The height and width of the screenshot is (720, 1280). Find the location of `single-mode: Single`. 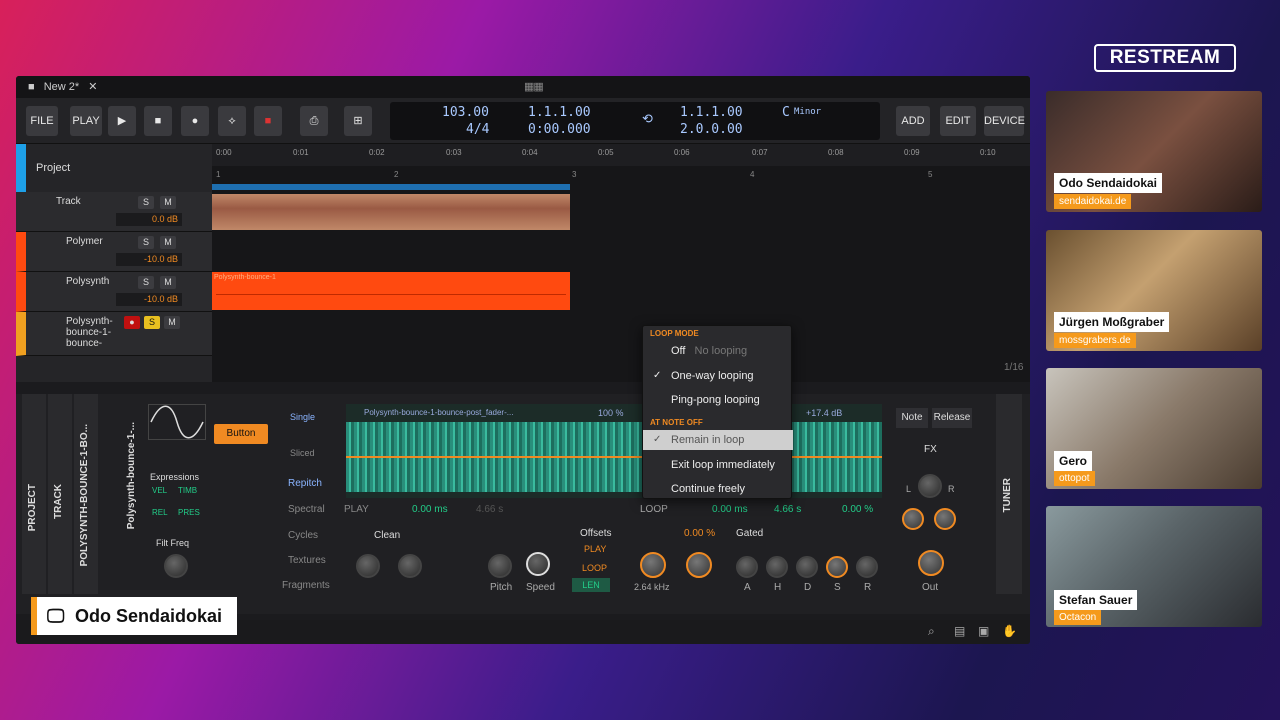

single-mode: Single is located at coordinates (302, 417).